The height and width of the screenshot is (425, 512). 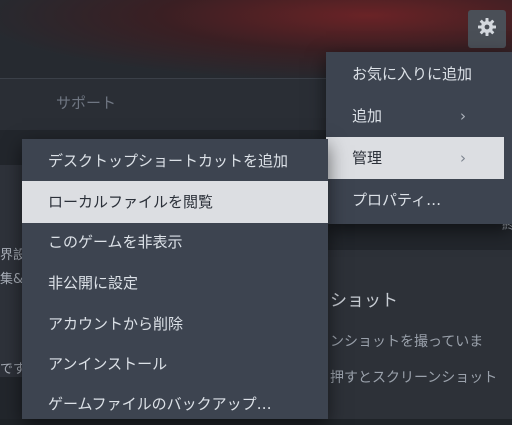 What do you see at coordinates (115, 242) in the screenshot?
I see `menu-item-label: このゲームを非表示` at bounding box center [115, 242].